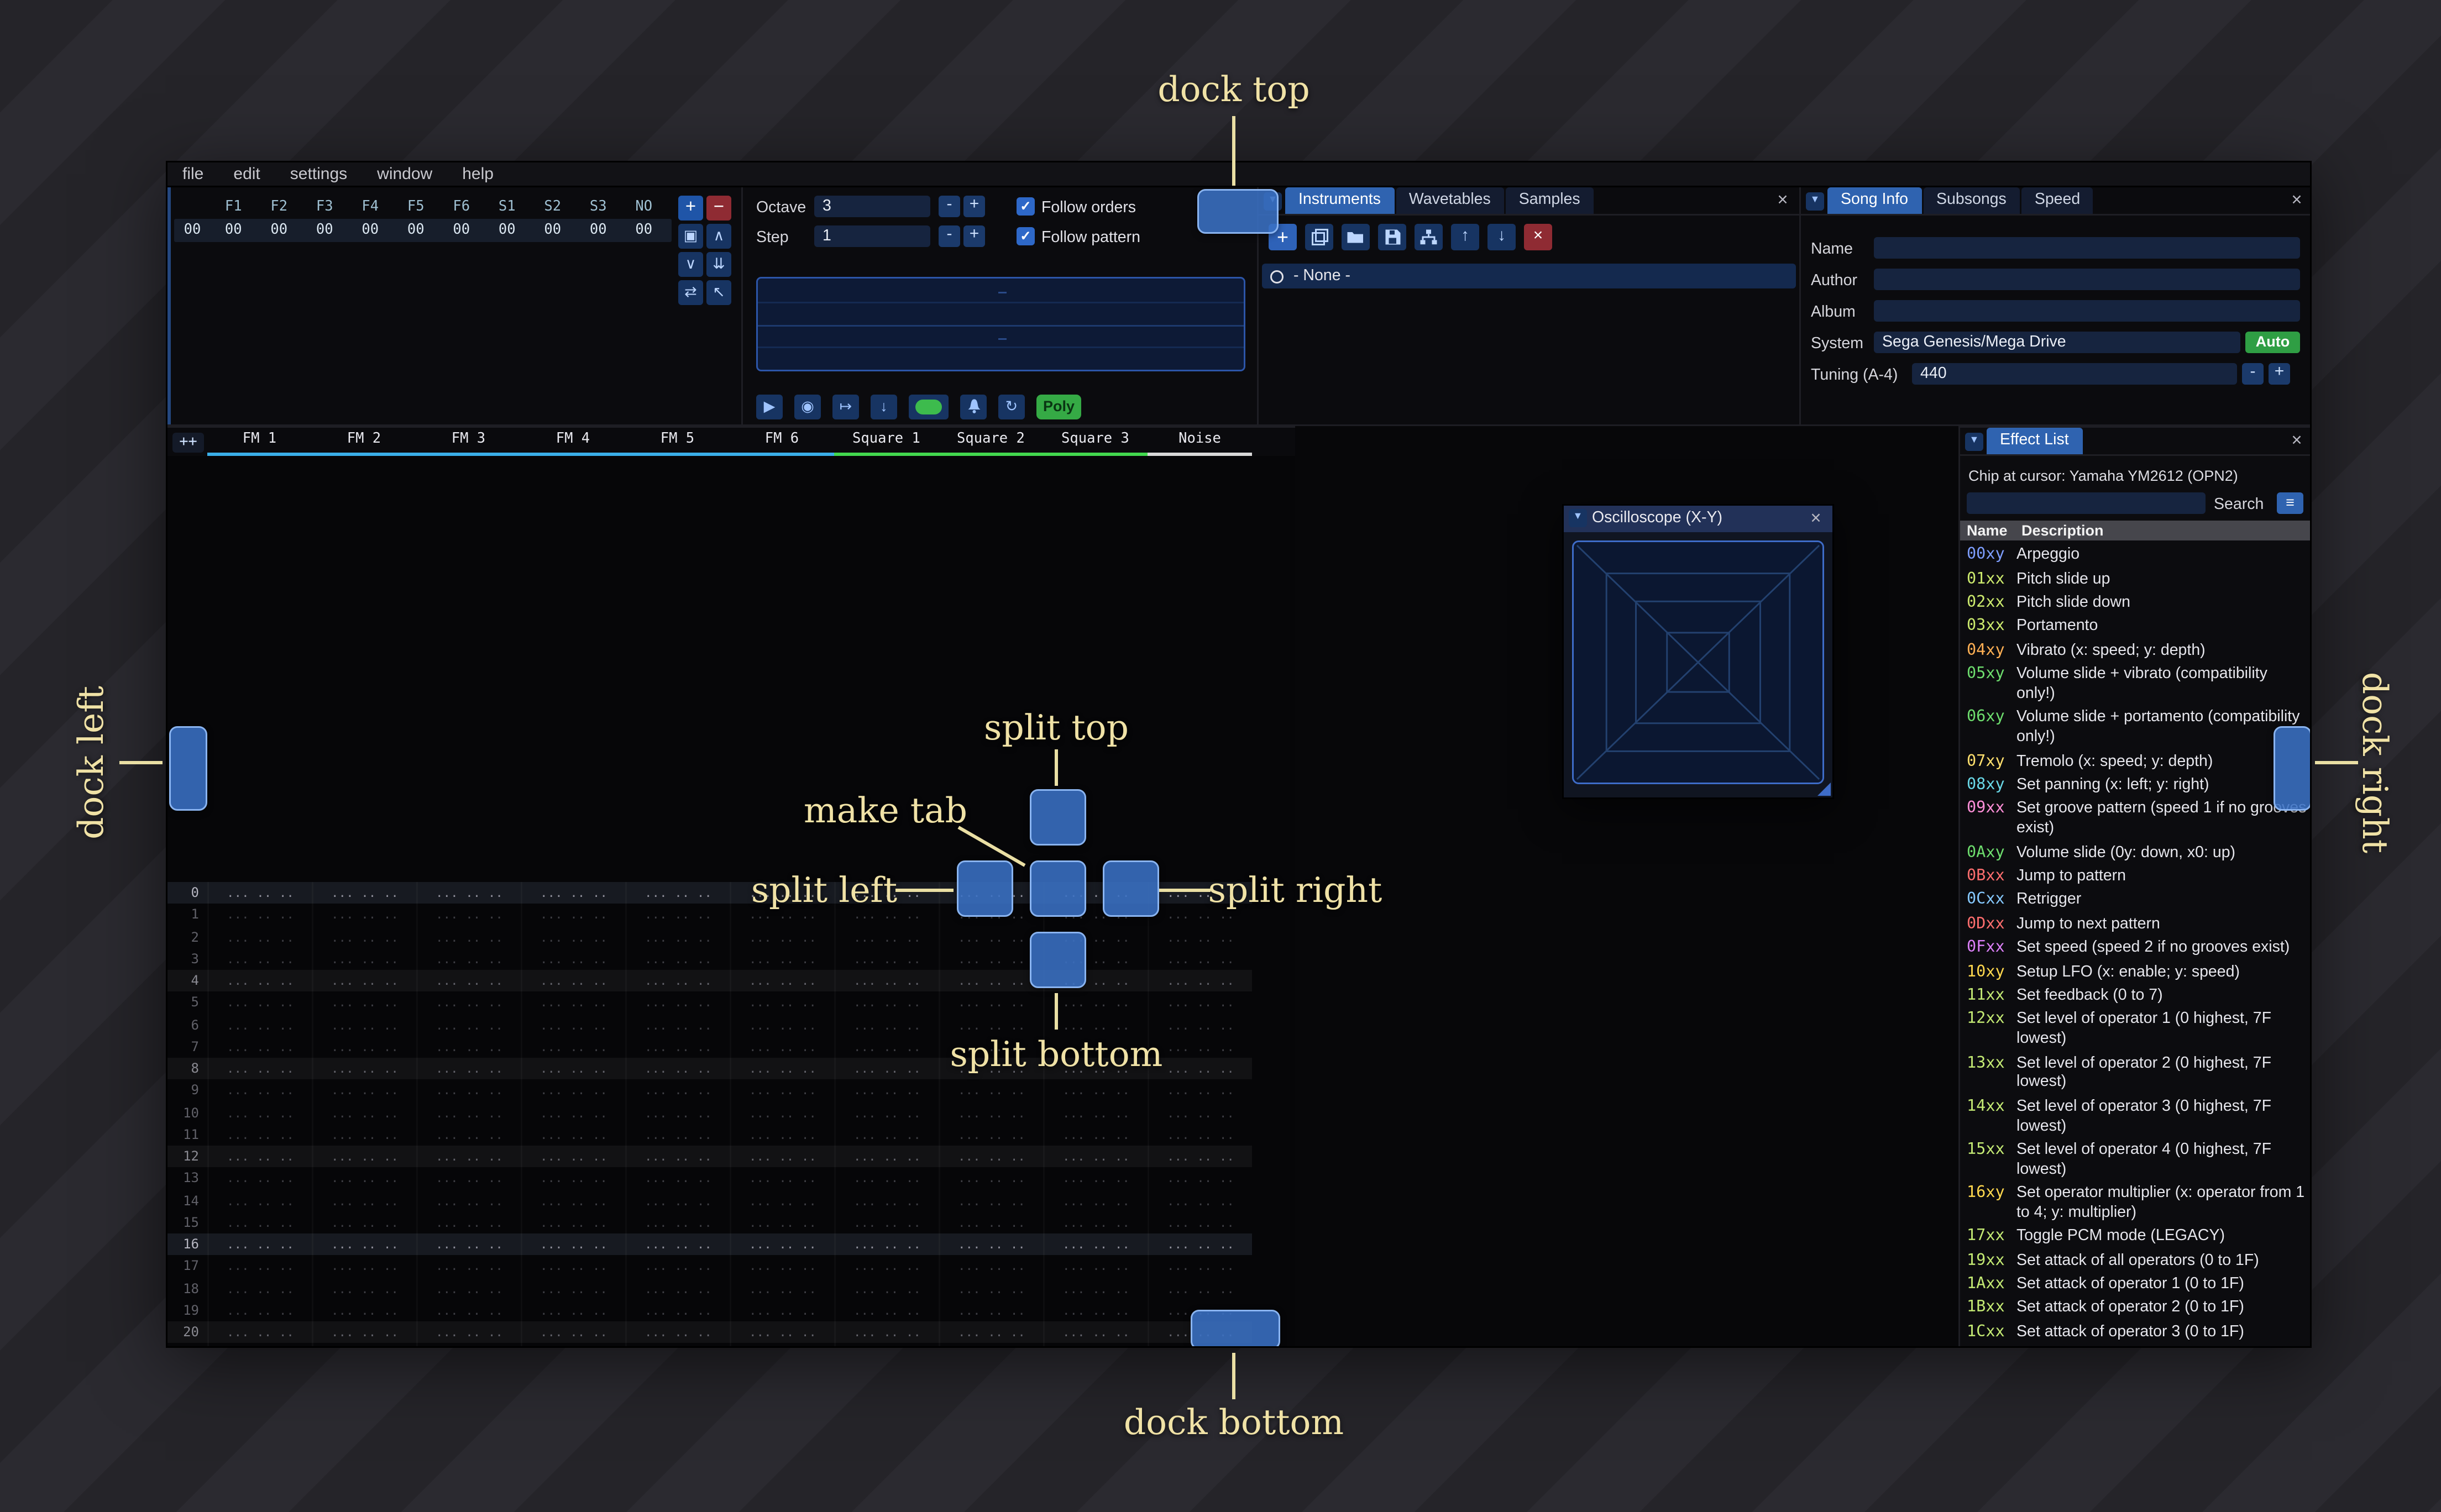 This screenshot has width=2441, height=1512. I want to click on metronome-button, so click(973, 406).